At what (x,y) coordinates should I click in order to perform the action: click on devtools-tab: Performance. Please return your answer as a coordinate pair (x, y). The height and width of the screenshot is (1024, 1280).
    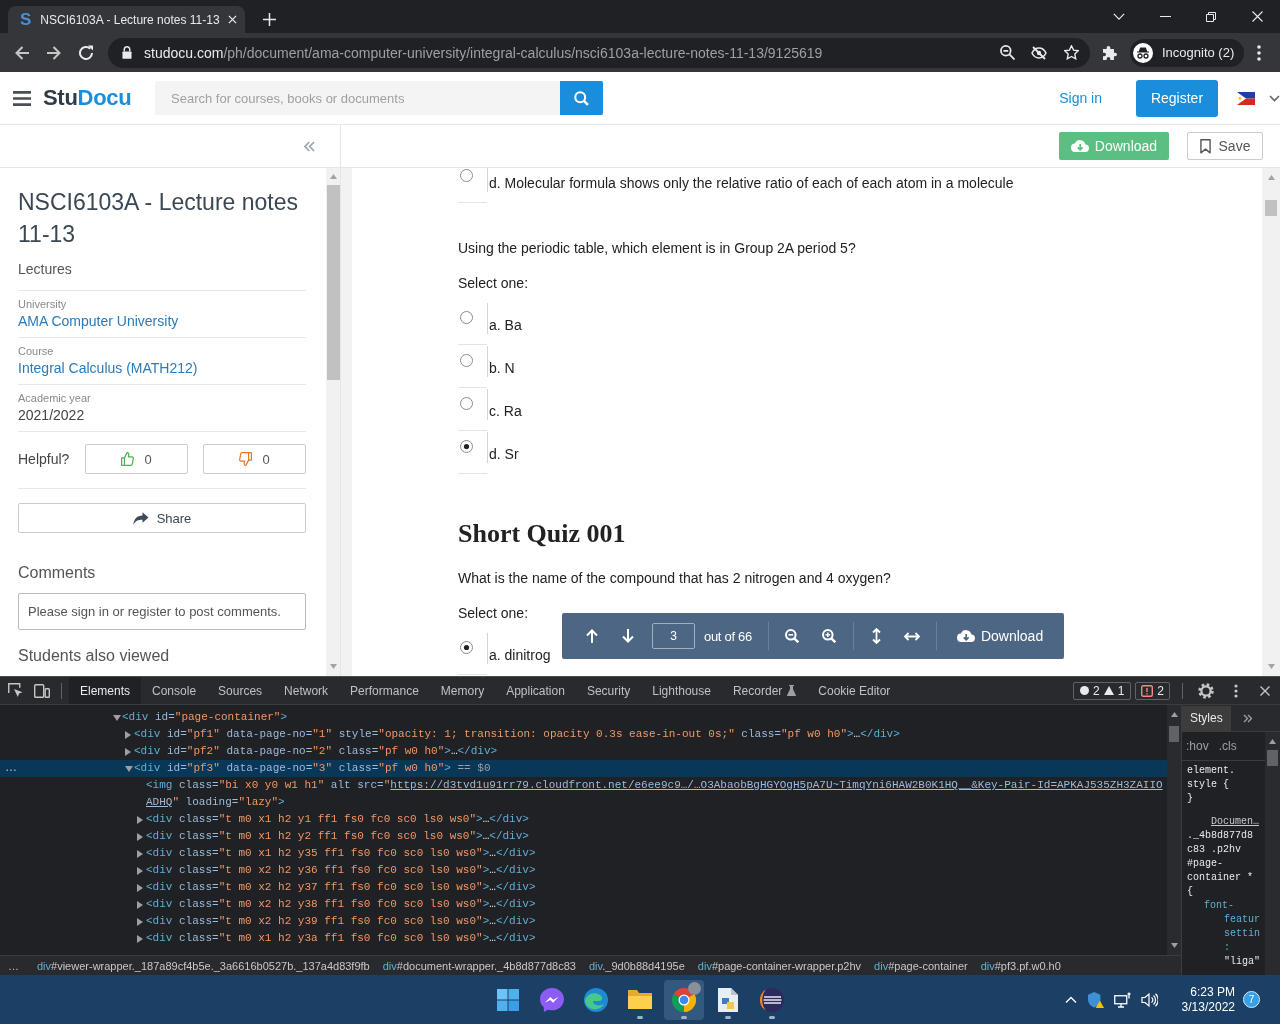
    Looking at the image, I should click on (384, 690).